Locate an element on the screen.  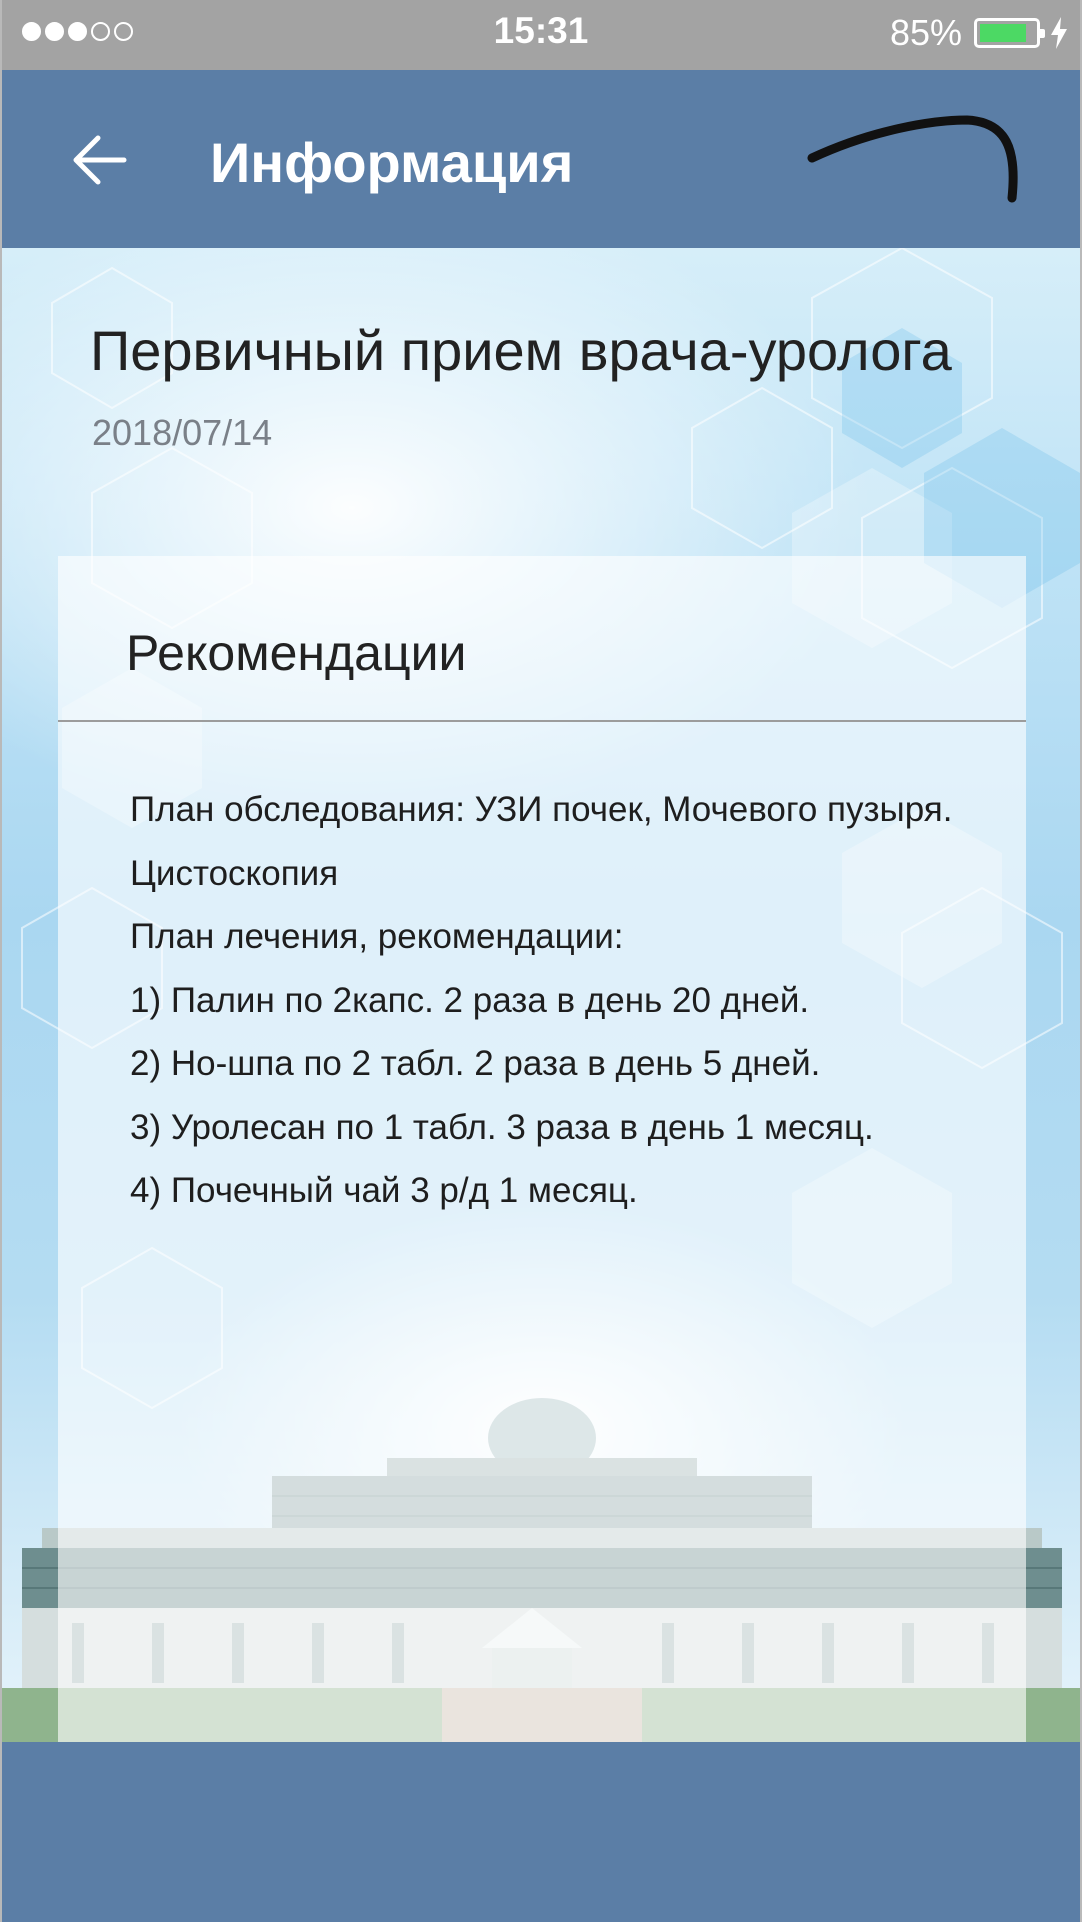
document-title: Первичный прием врача-уролога is located at coordinates (521, 350).